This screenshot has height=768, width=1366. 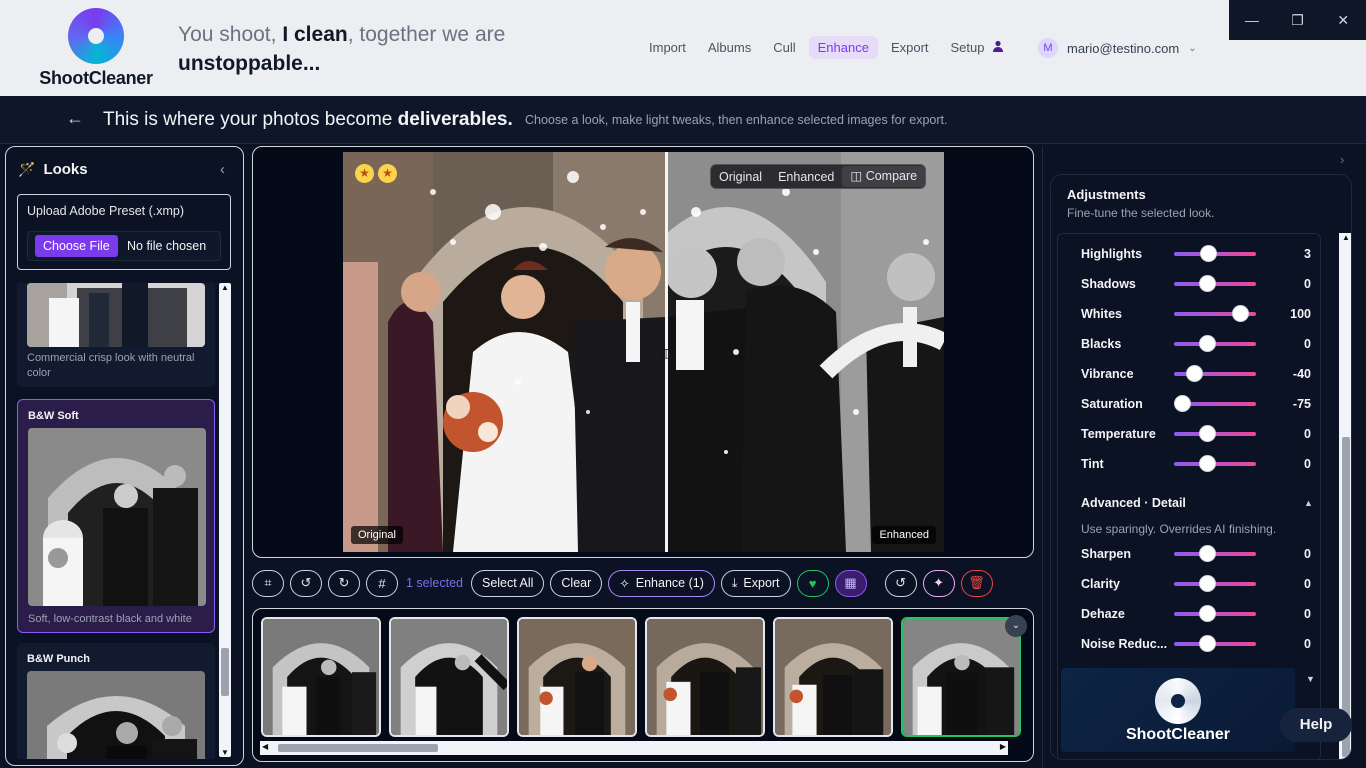 What do you see at coordinates (265, 746) in the screenshot?
I see `scroll-left-icon: ◀` at bounding box center [265, 746].